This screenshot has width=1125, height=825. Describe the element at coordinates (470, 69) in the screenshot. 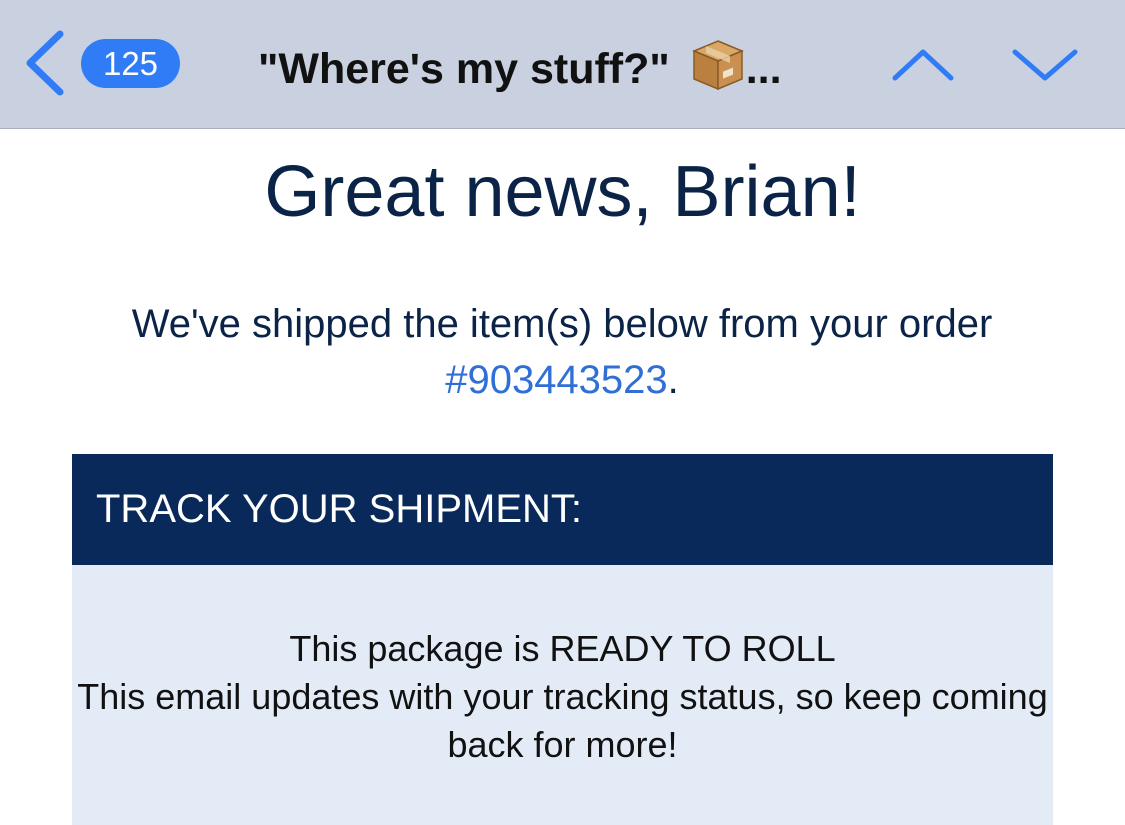

I see `subject-text: "Where's my stuff?"` at that location.